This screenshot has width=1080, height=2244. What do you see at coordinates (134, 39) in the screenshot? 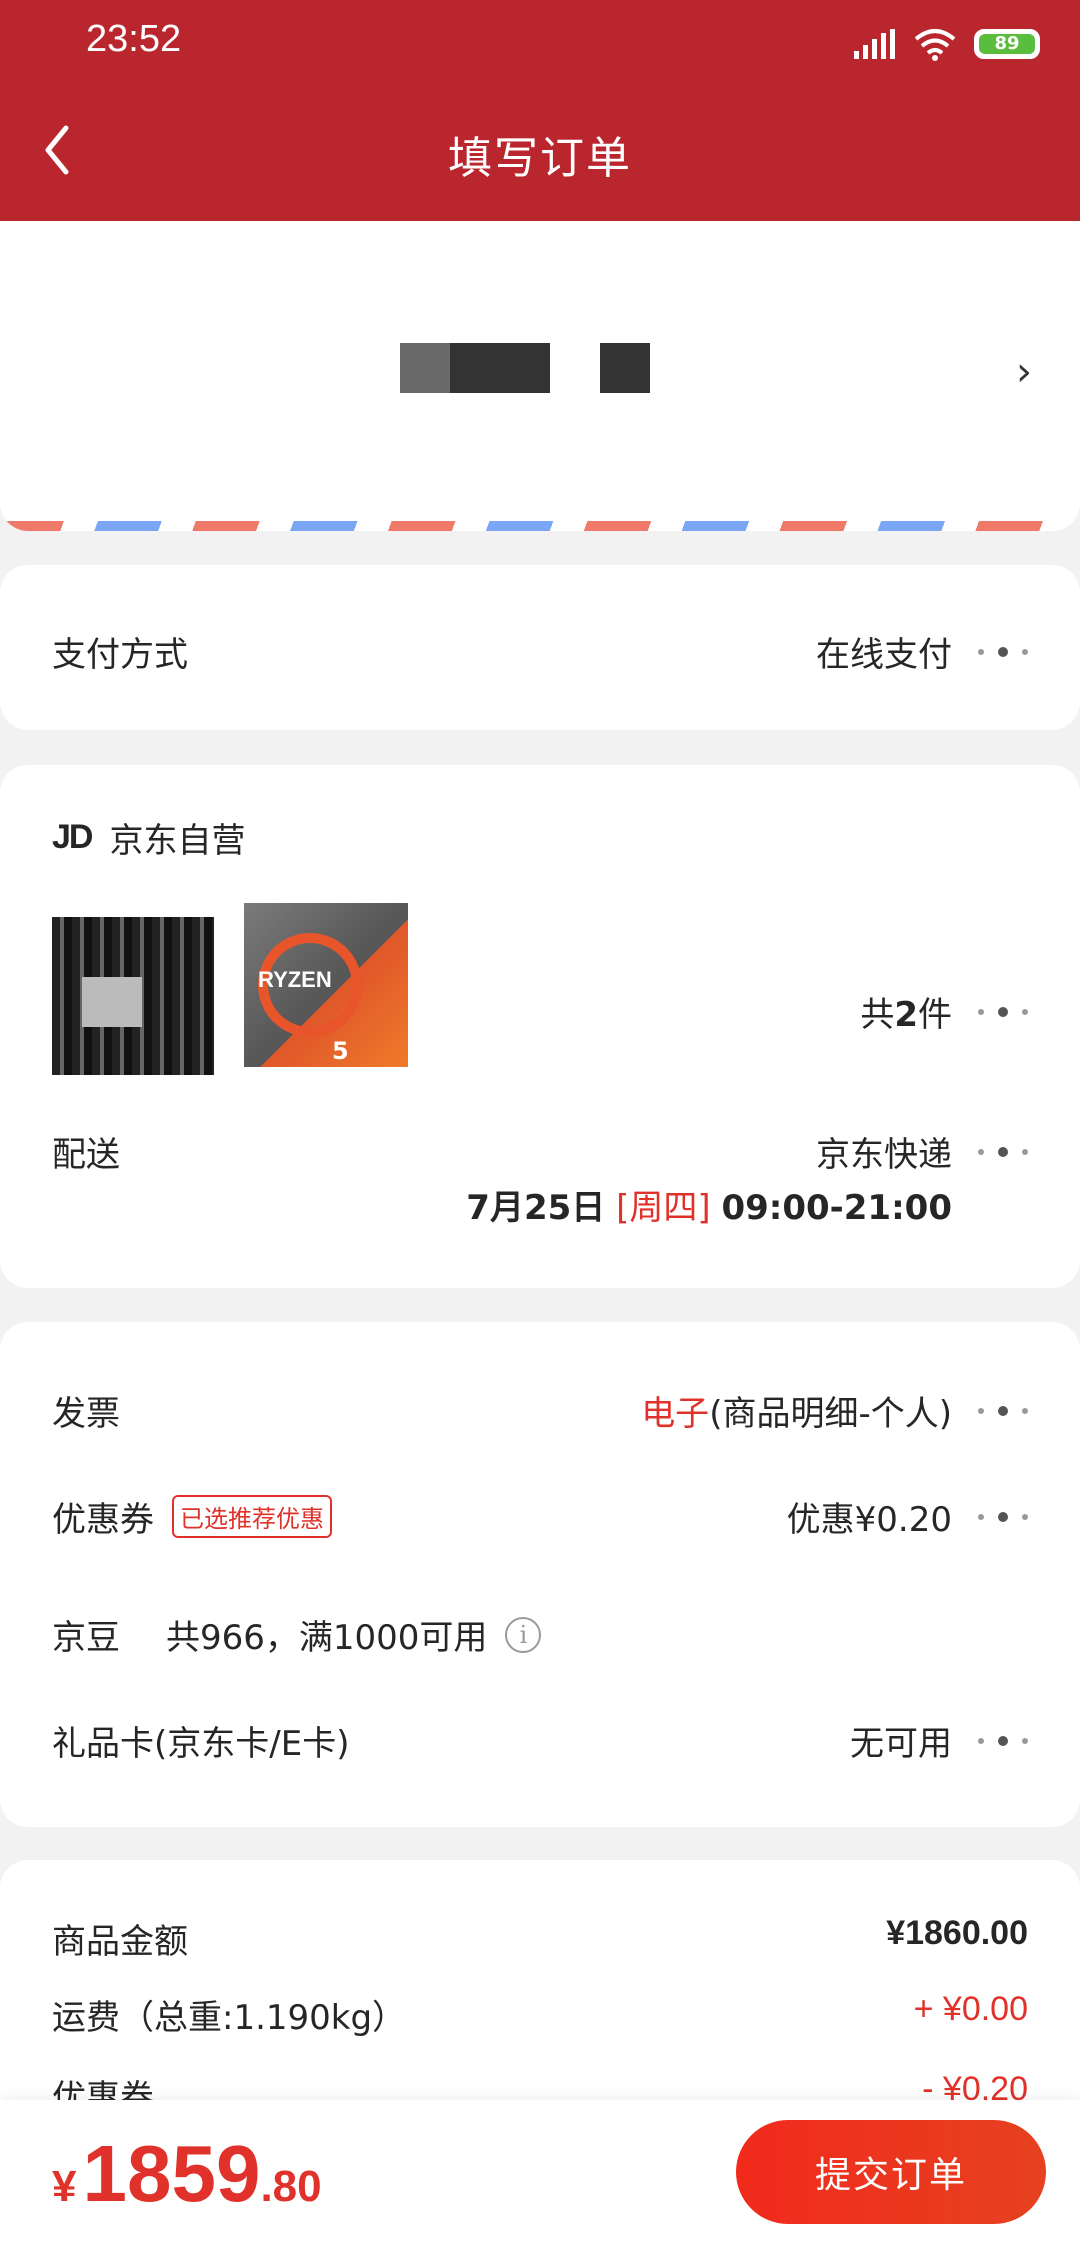
I see `status-time: 23:52` at bounding box center [134, 39].